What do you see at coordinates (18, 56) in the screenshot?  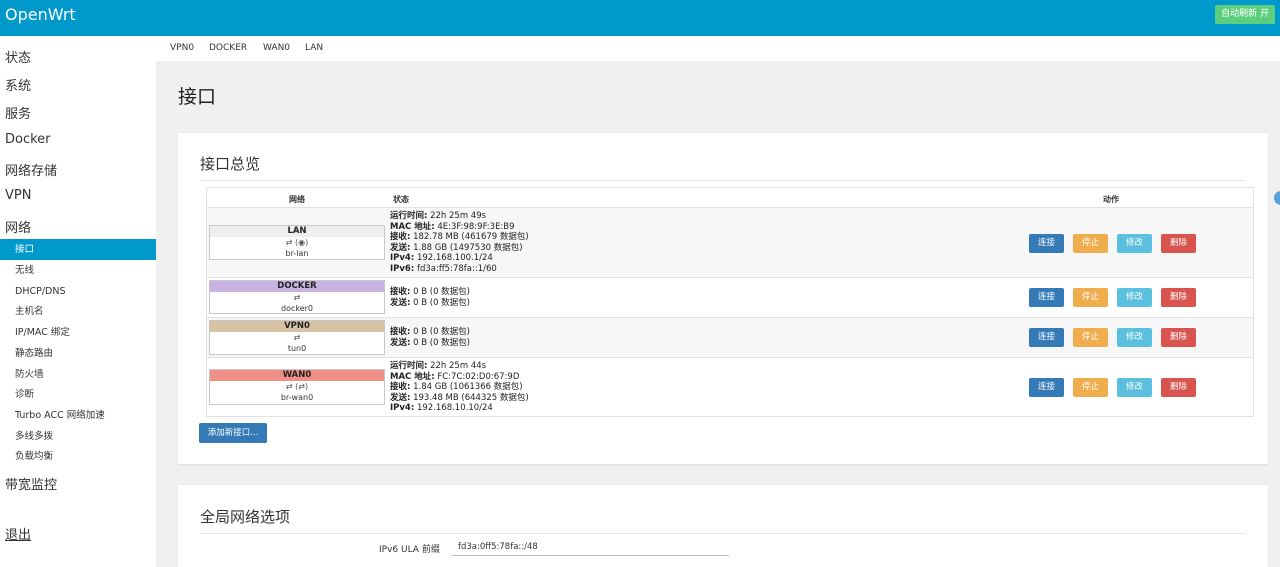 I see `sidebar-item-status: 状态` at bounding box center [18, 56].